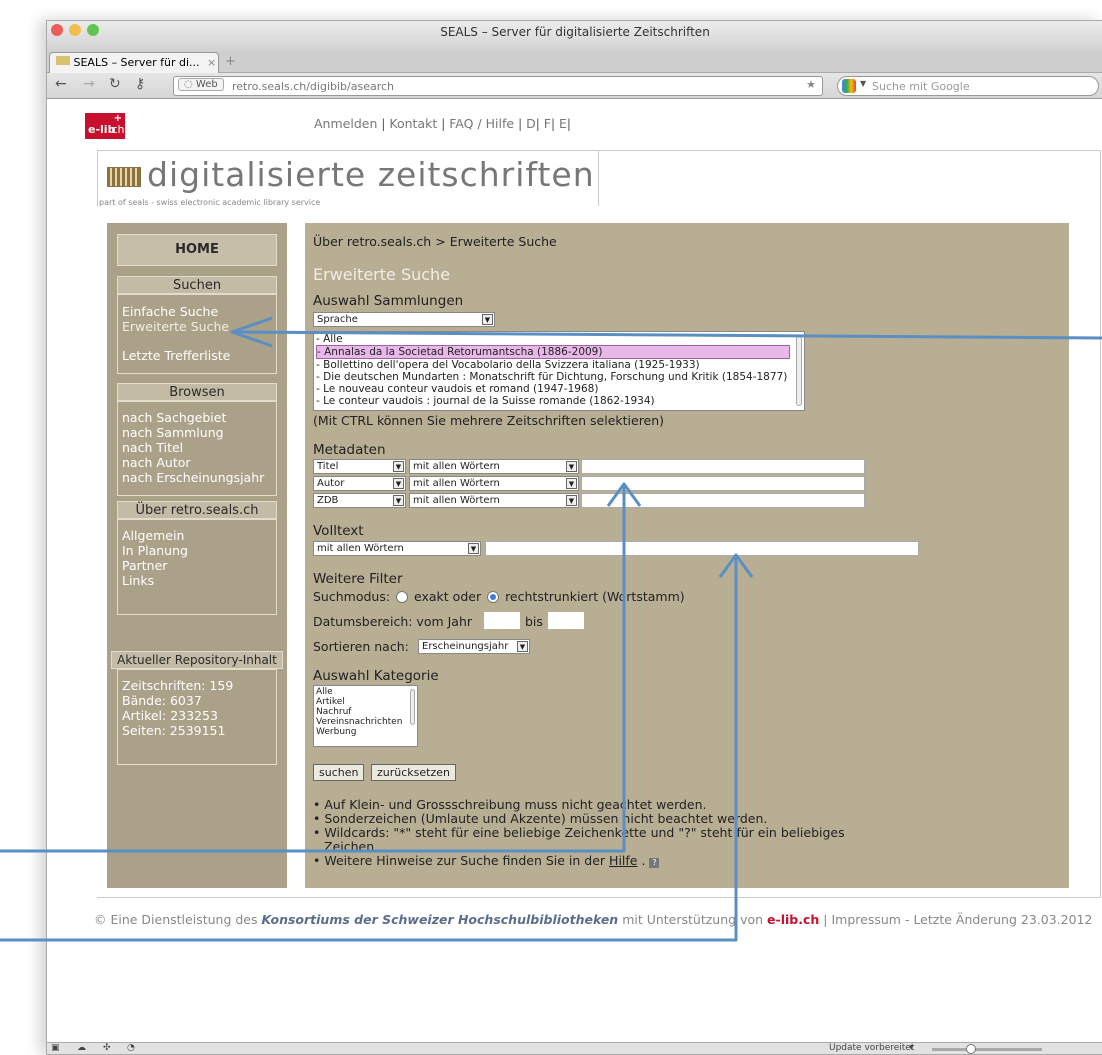 The width and height of the screenshot is (1102, 1055). Describe the element at coordinates (199, 535) in the screenshot. I see `sidebar-item-about: Allgemein` at that location.